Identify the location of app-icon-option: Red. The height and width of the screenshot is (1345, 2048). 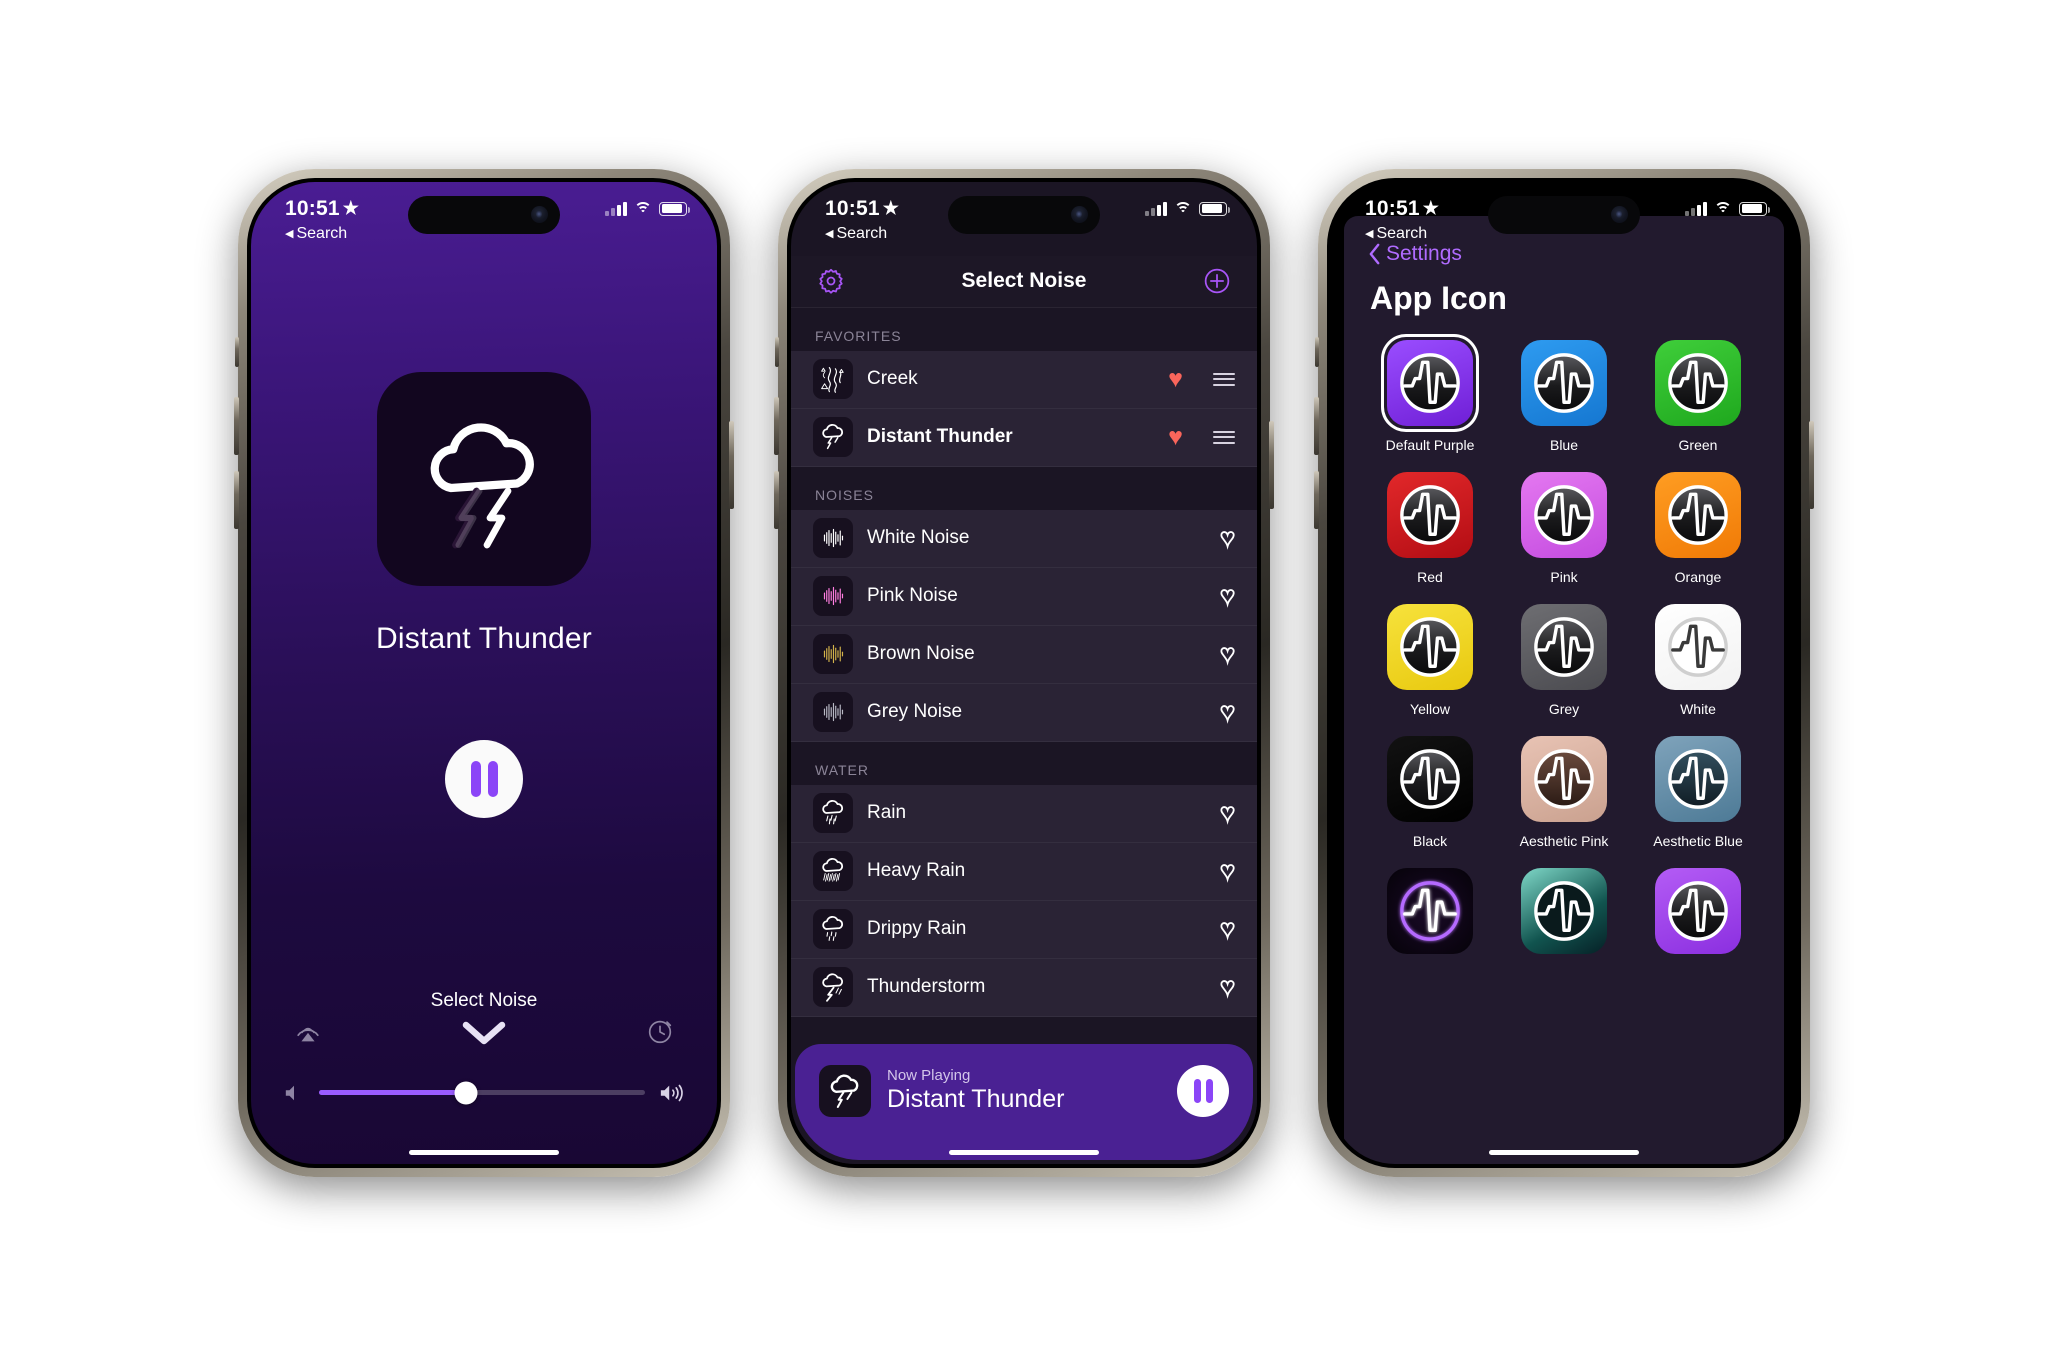
(1430, 527).